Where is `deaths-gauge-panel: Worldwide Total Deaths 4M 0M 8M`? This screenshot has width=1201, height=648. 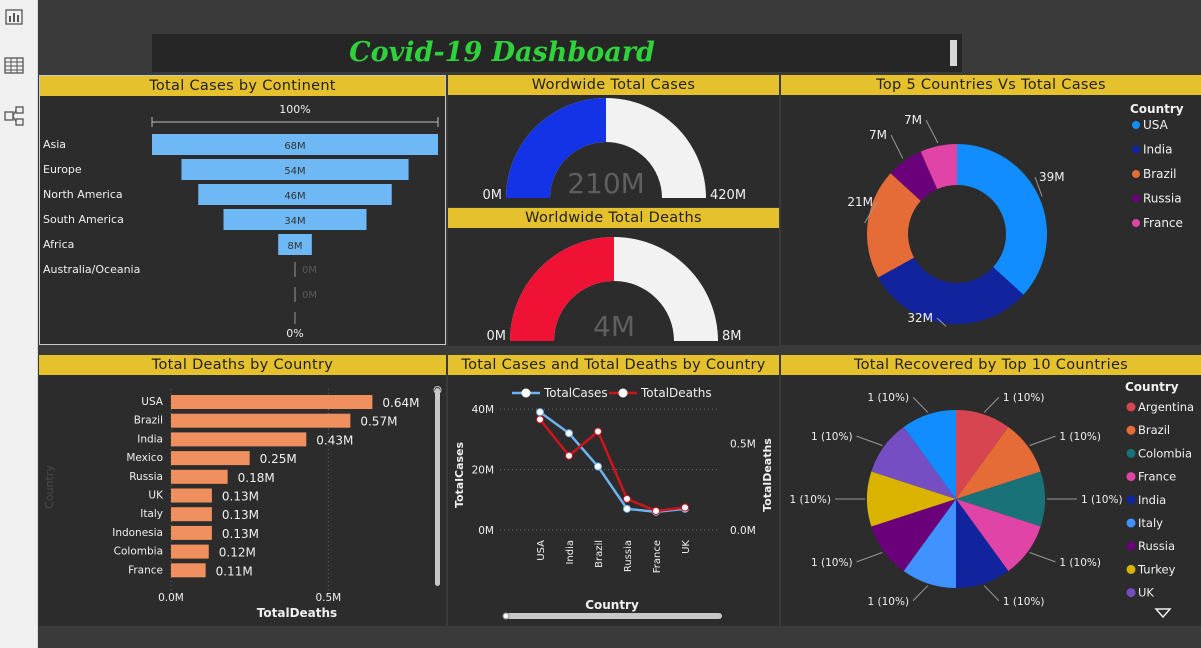
deaths-gauge-panel: Worldwide Total Deaths 4M 0M 8M is located at coordinates (613, 277).